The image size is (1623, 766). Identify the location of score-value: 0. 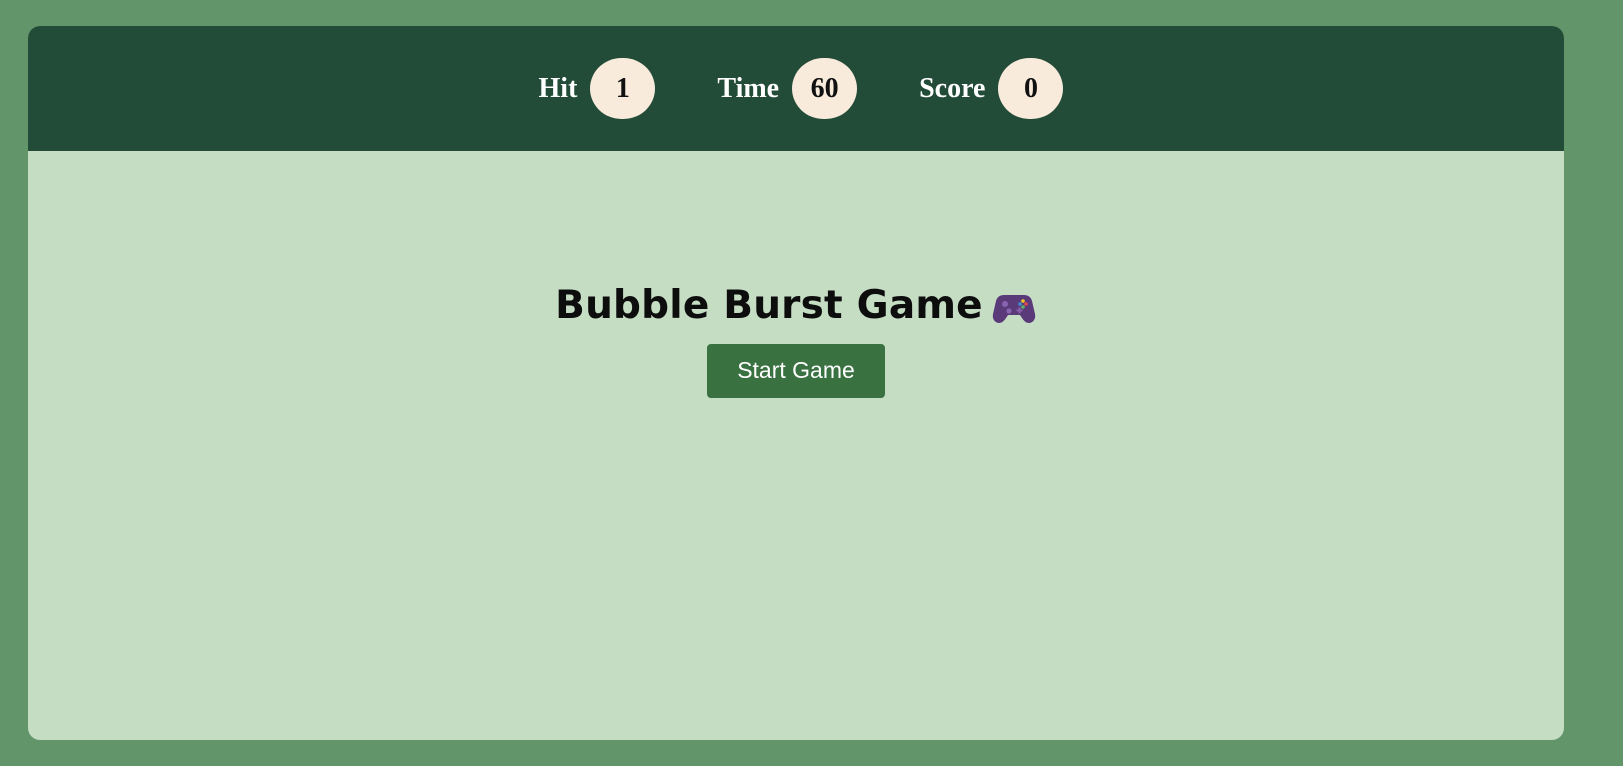
(1031, 88).